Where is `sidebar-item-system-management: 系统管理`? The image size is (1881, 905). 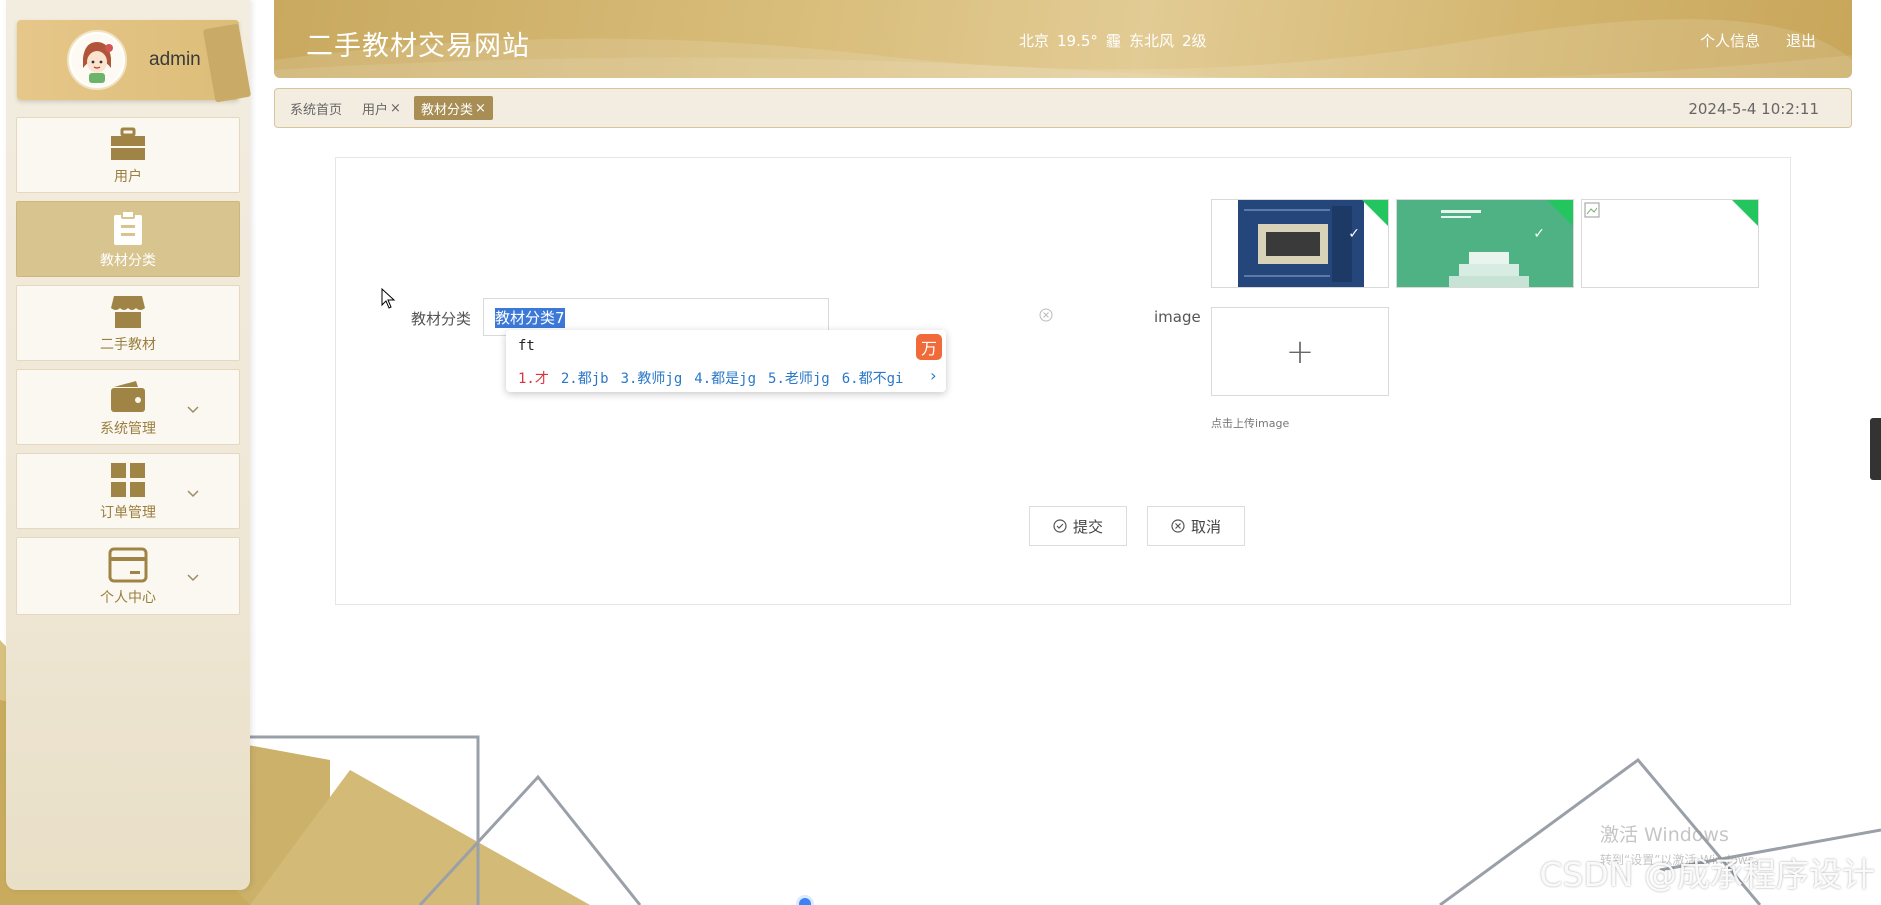 sidebar-item-system-management: 系统管理 is located at coordinates (128, 407).